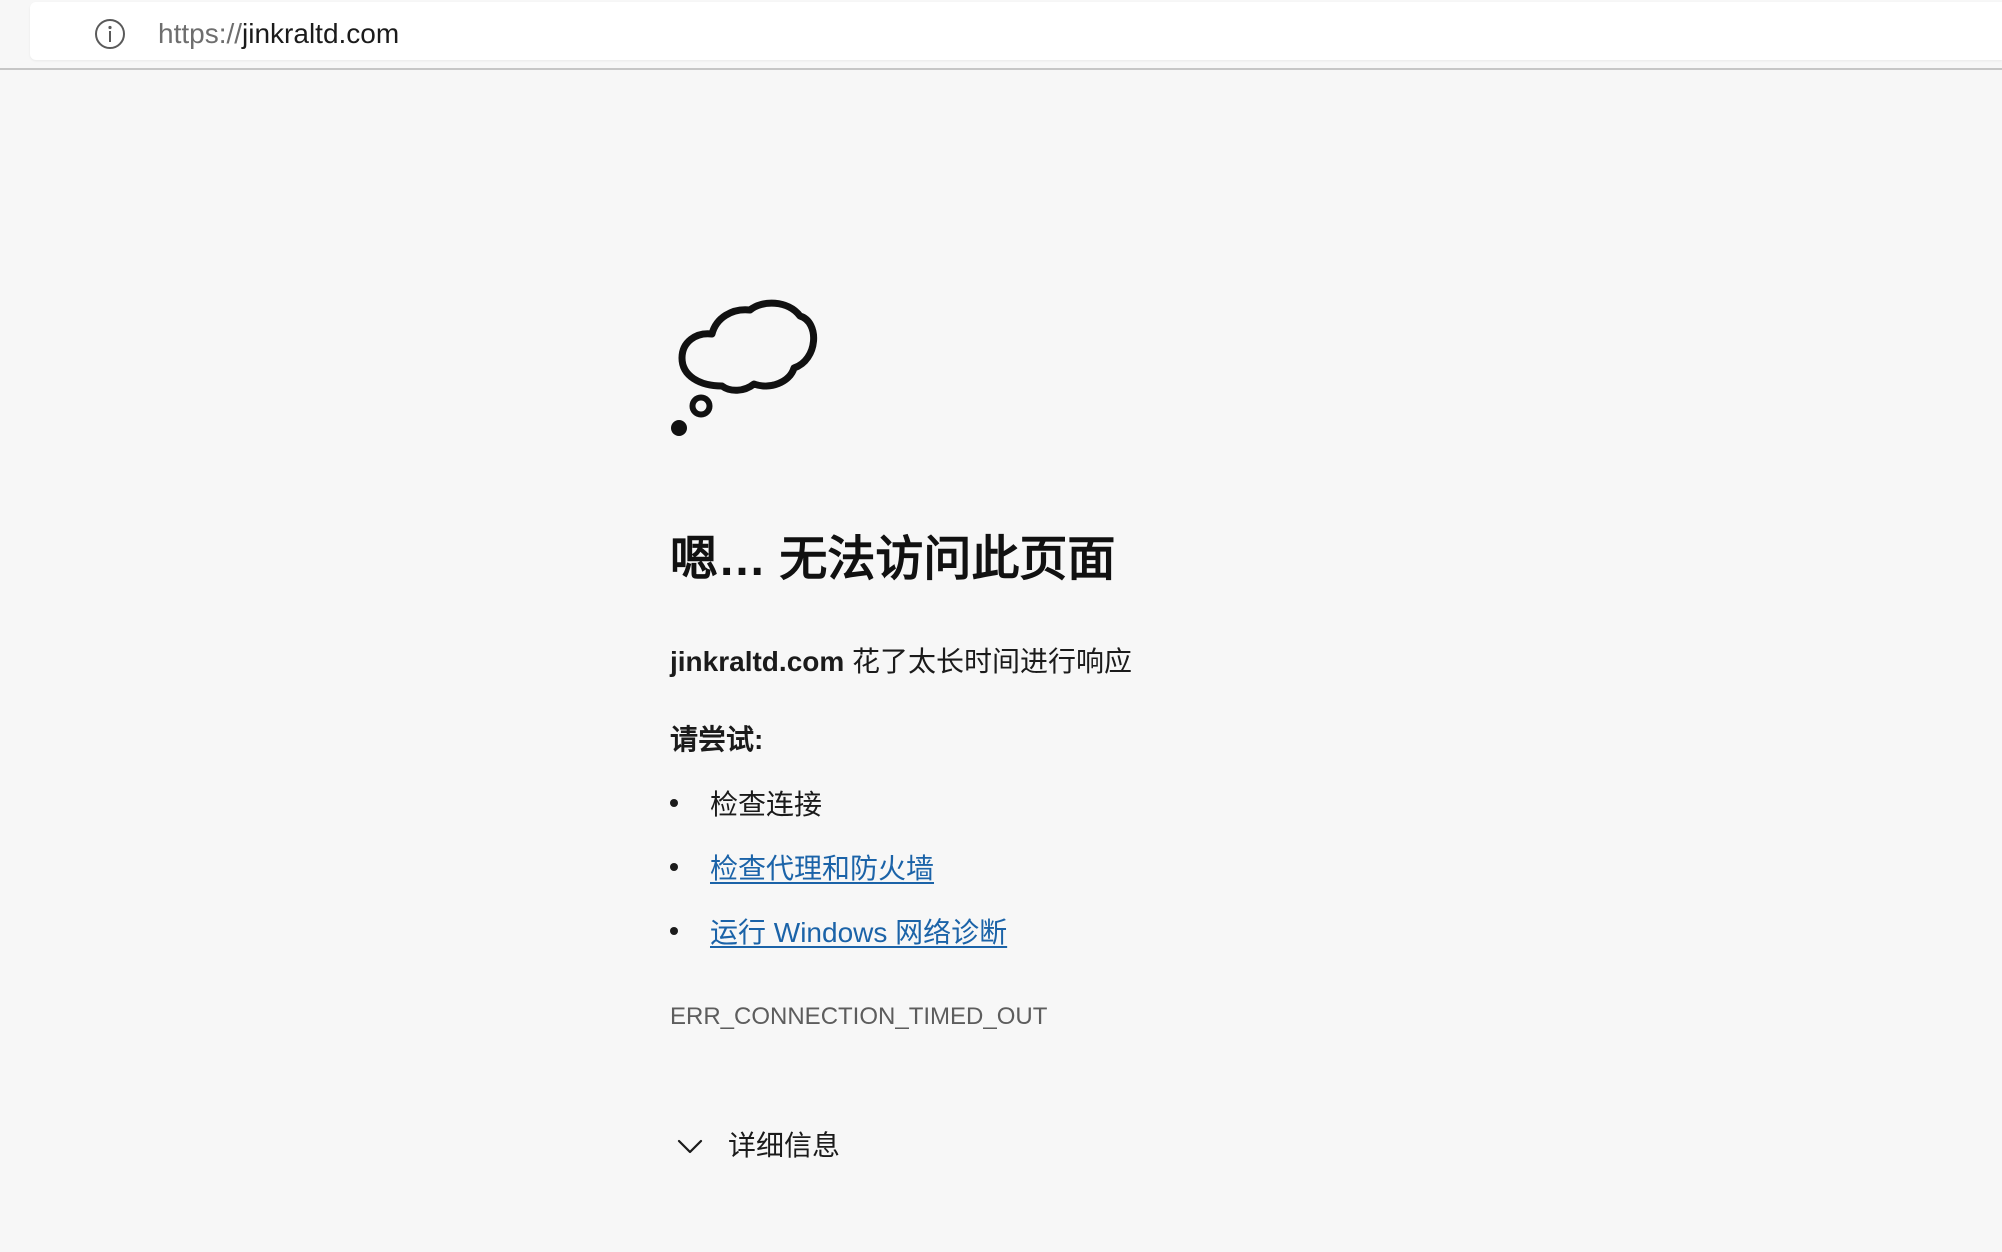 Image resolution: width=2002 pixels, height=1252 pixels. I want to click on thought-cloud-icon, so click(744, 367).